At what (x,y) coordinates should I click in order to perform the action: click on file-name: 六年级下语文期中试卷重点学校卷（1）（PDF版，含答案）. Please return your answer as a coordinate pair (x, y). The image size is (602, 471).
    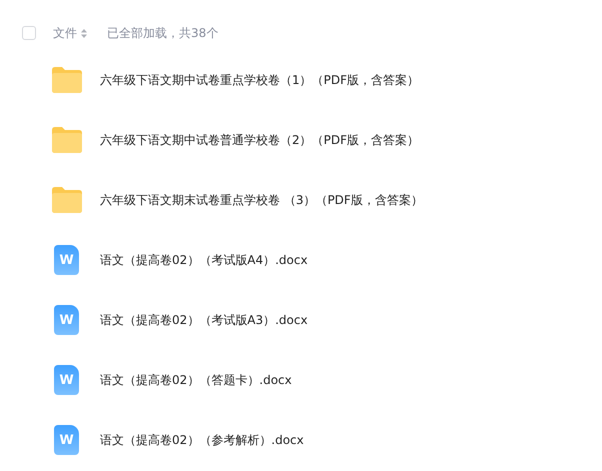
    Looking at the image, I should click on (260, 80).